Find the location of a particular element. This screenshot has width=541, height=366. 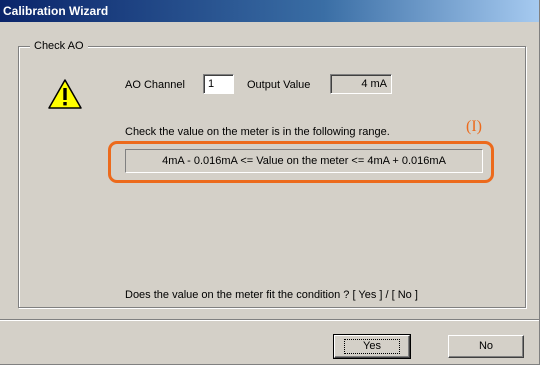

ao-channel-field: 1 is located at coordinates (218, 84).